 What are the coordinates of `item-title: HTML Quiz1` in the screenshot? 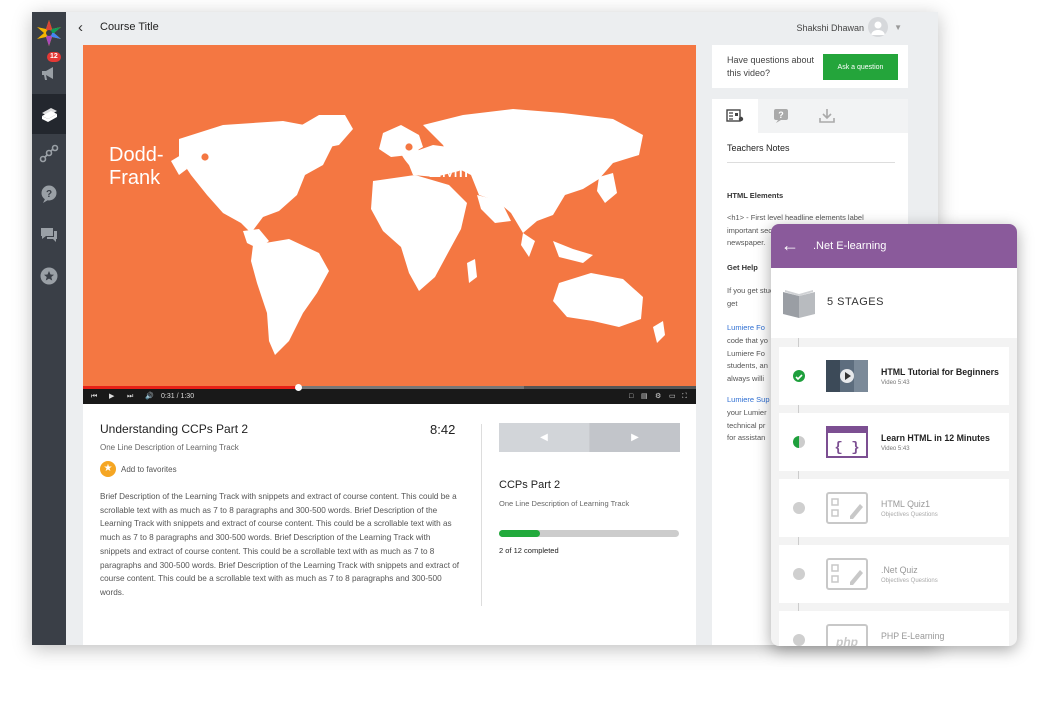 It's located at (906, 504).